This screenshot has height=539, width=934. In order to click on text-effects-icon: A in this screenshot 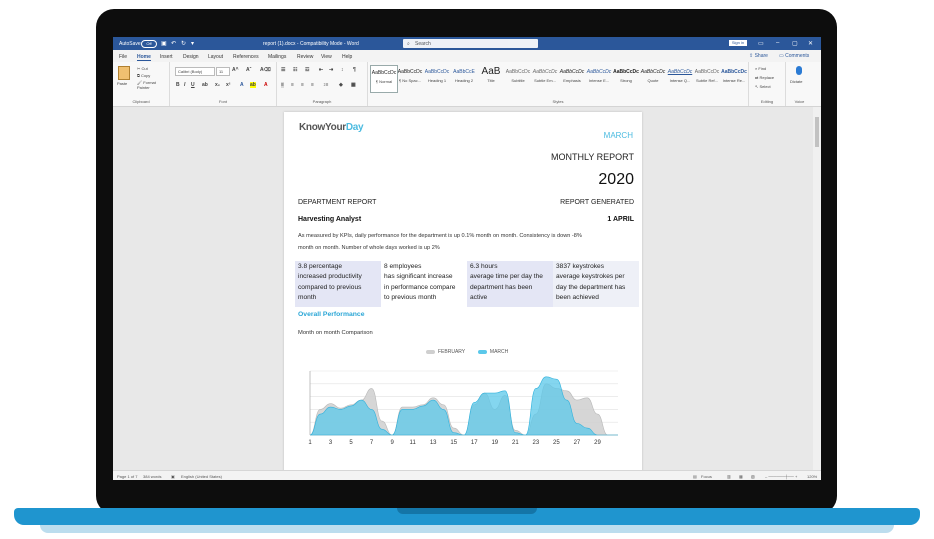, I will do `click(242, 85)`.